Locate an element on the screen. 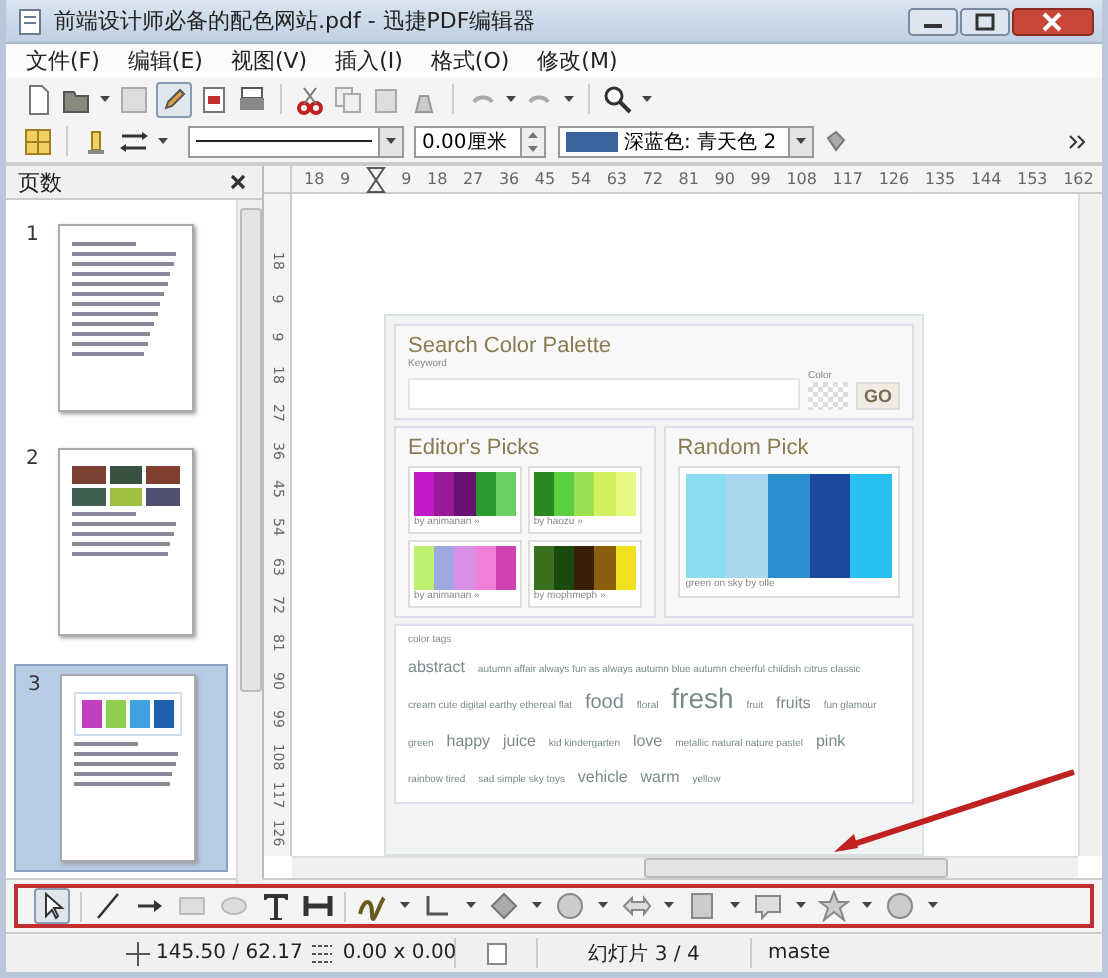  page-item: 2 is located at coordinates (121, 542).